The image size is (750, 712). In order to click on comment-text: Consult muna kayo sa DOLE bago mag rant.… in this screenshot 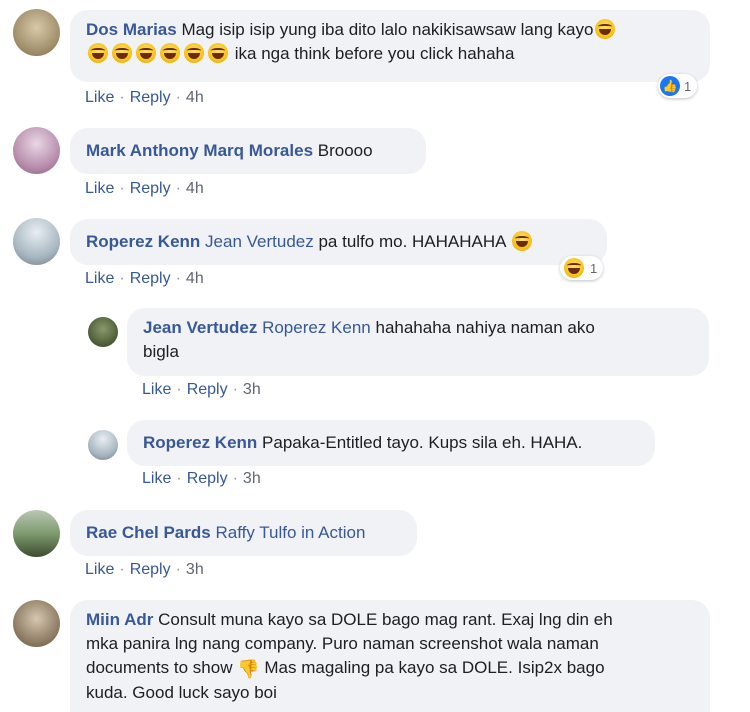, I will do `click(385, 619)`.